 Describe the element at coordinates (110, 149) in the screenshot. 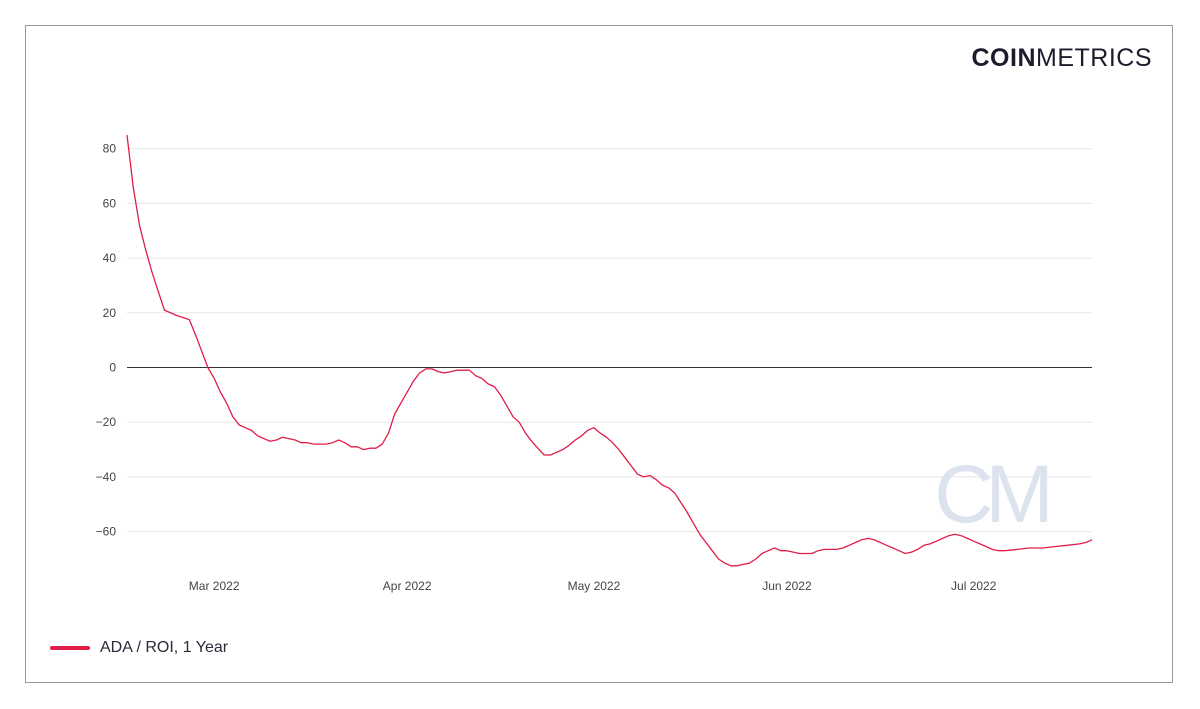

I see `y-tick-label: 80` at that location.